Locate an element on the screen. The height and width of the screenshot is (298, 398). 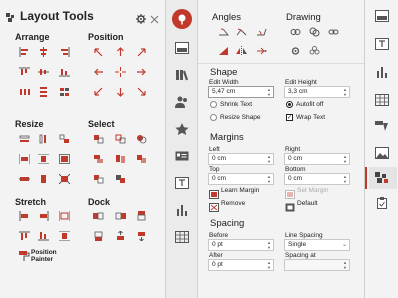
chart-icon is located at coordinates (382, 72).